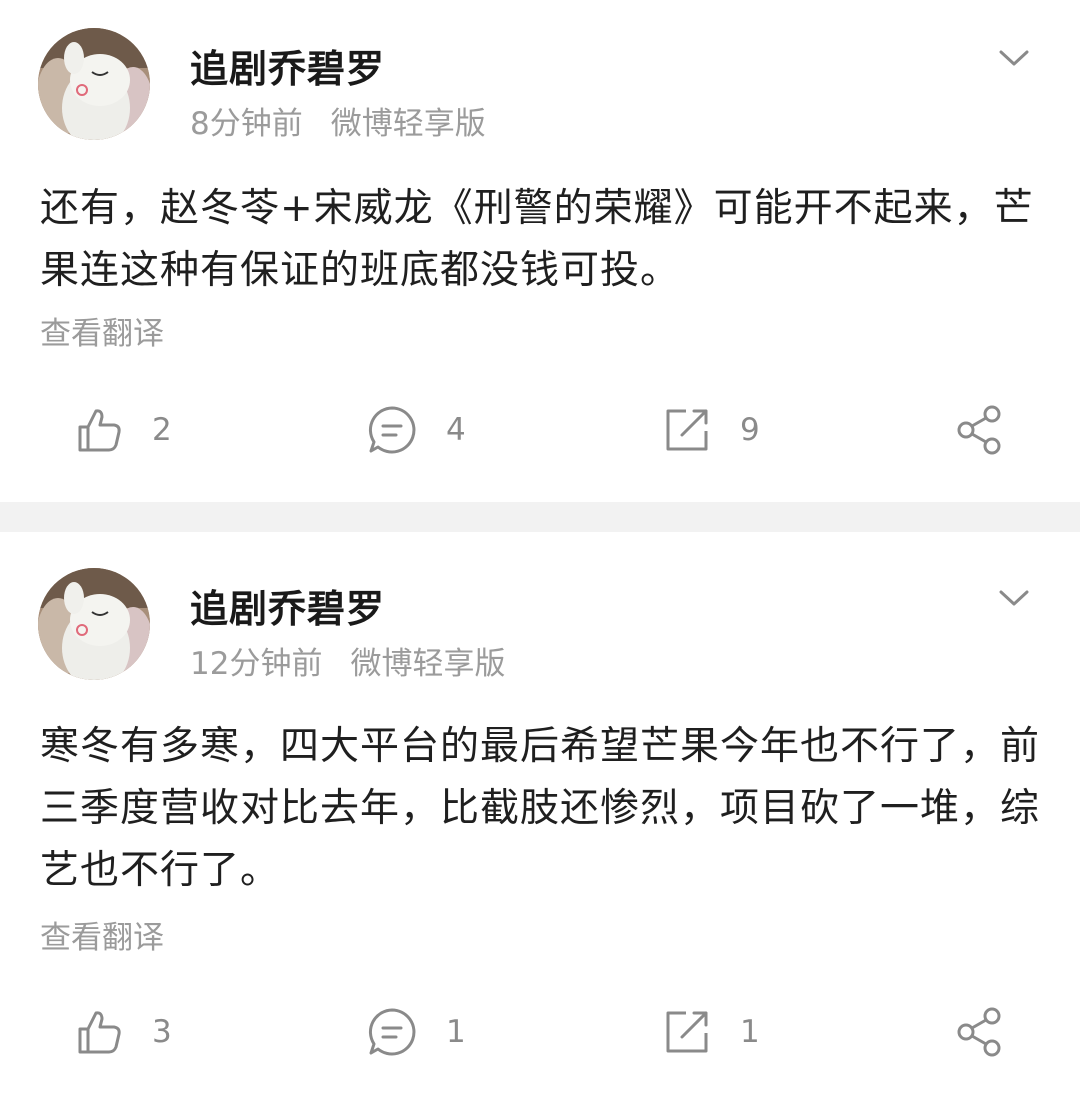 Image resolution: width=1080 pixels, height=1100 pixels. Describe the element at coordinates (711, 1032) in the screenshot. I see `repost-button: 1` at that location.